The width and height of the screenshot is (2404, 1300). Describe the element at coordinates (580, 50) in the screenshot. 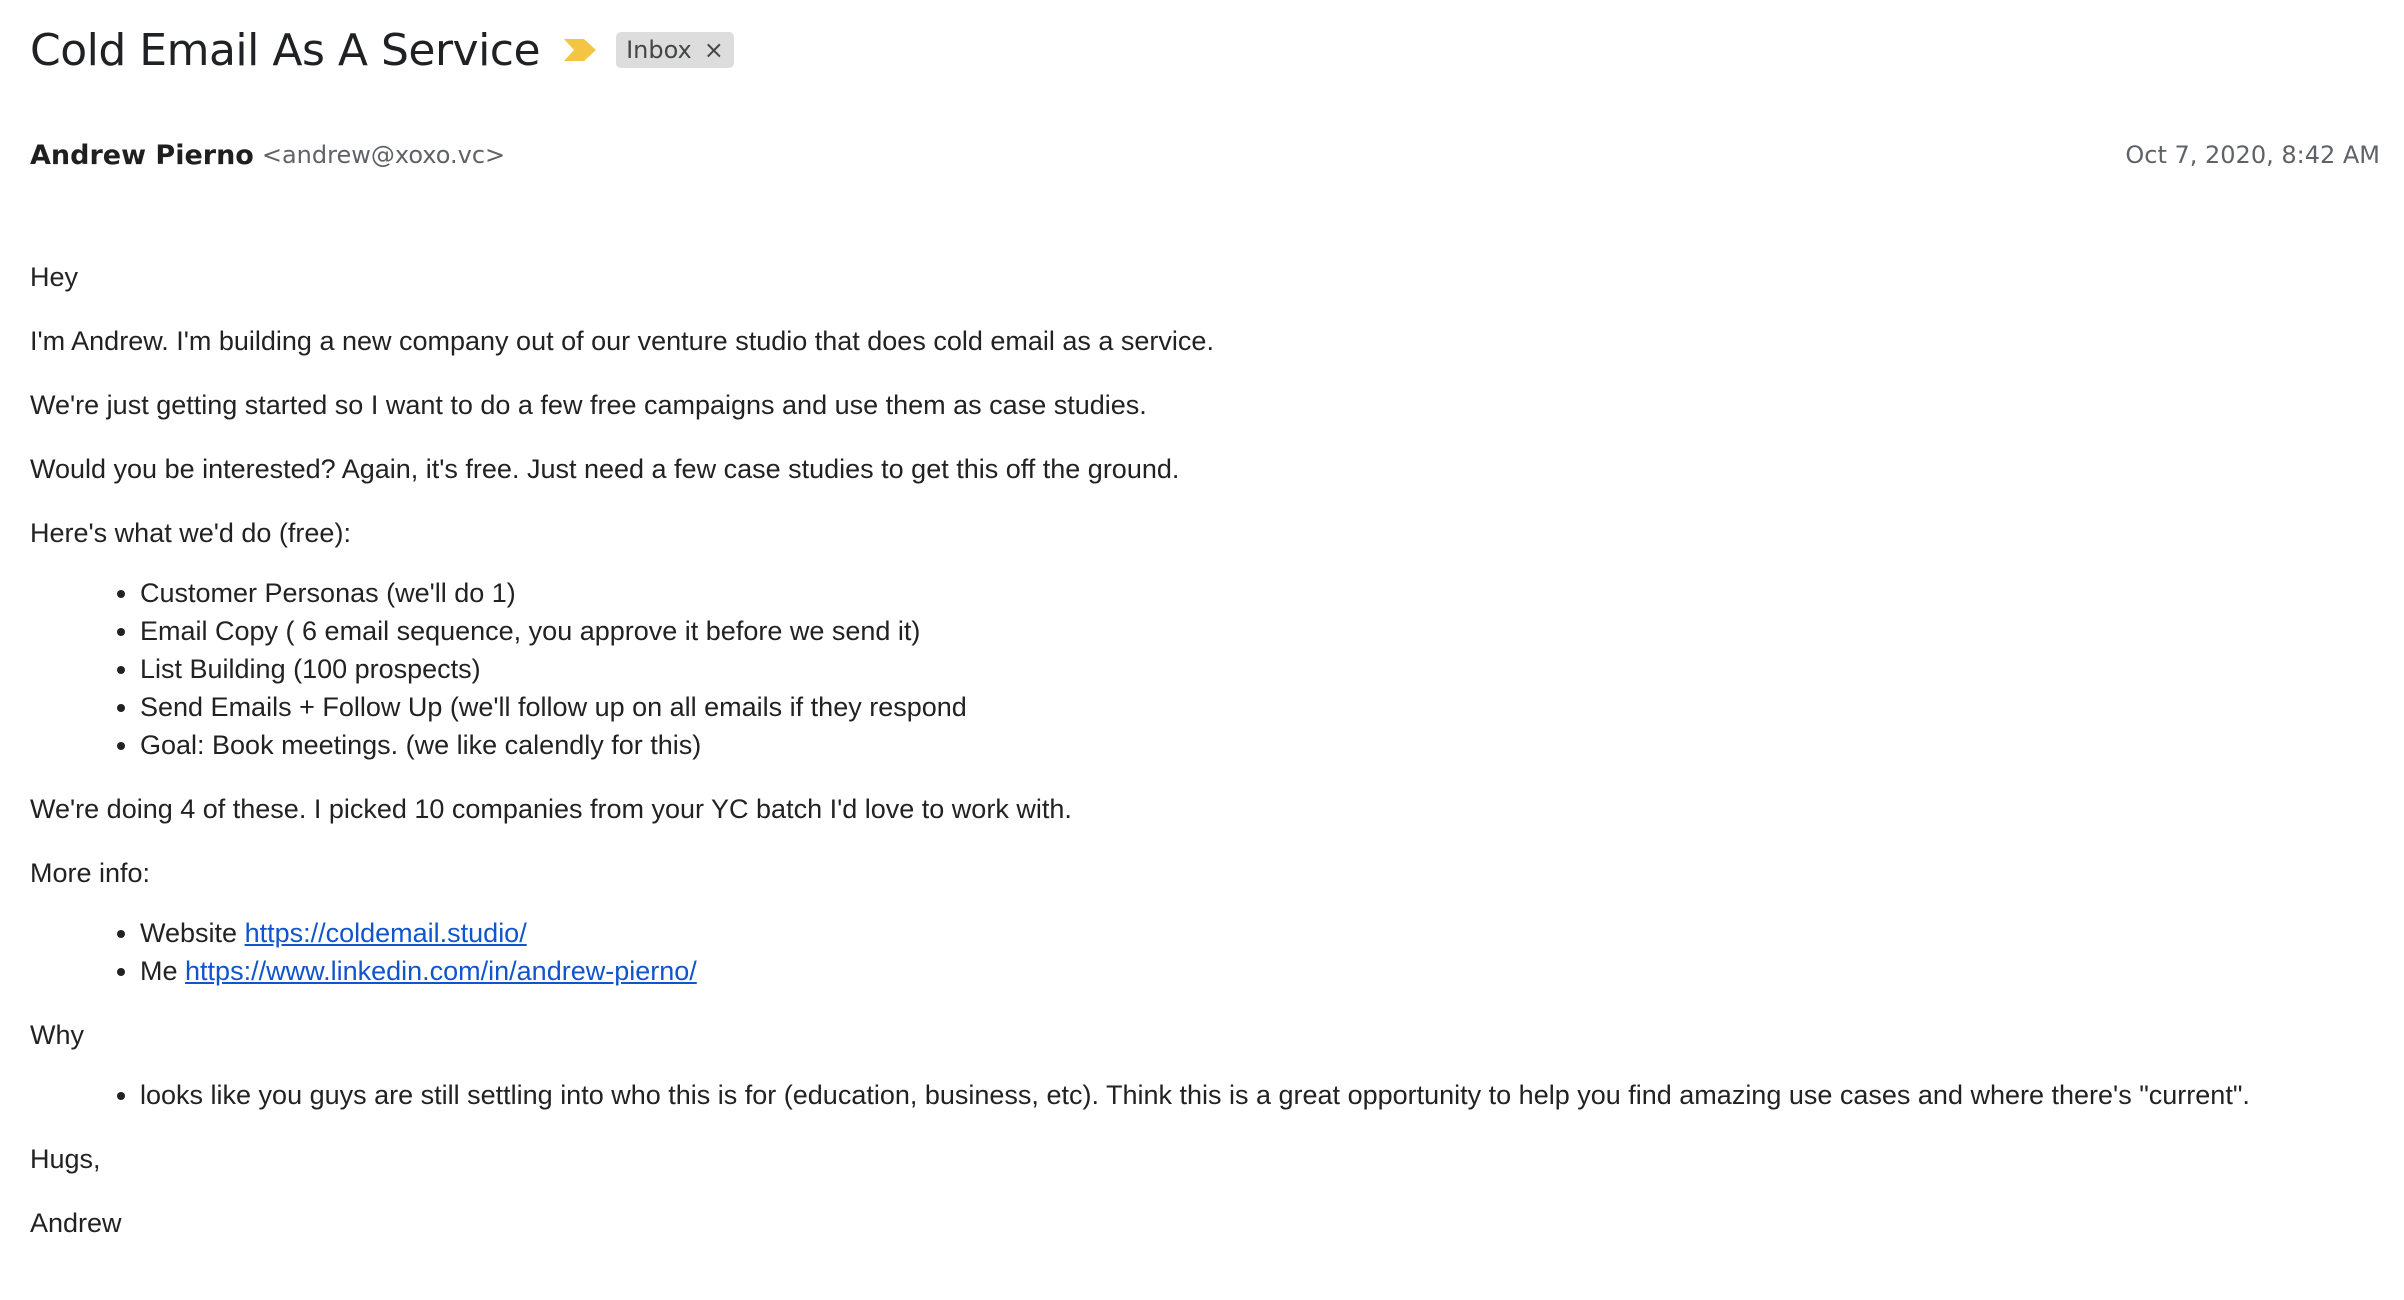

I see `importance-marker-icon` at that location.